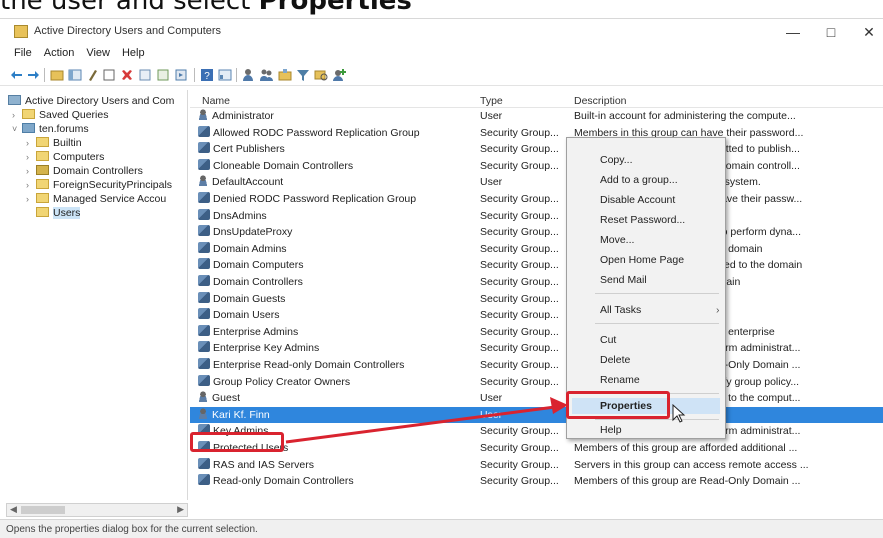  What do you see at coordinates (793, 32) in the screenshot?
I see `minimize-button: —` at bounding box center [793, 32].